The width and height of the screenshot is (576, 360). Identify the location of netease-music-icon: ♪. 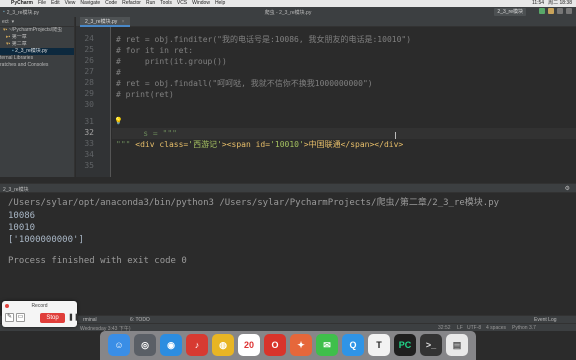
(197, 345).